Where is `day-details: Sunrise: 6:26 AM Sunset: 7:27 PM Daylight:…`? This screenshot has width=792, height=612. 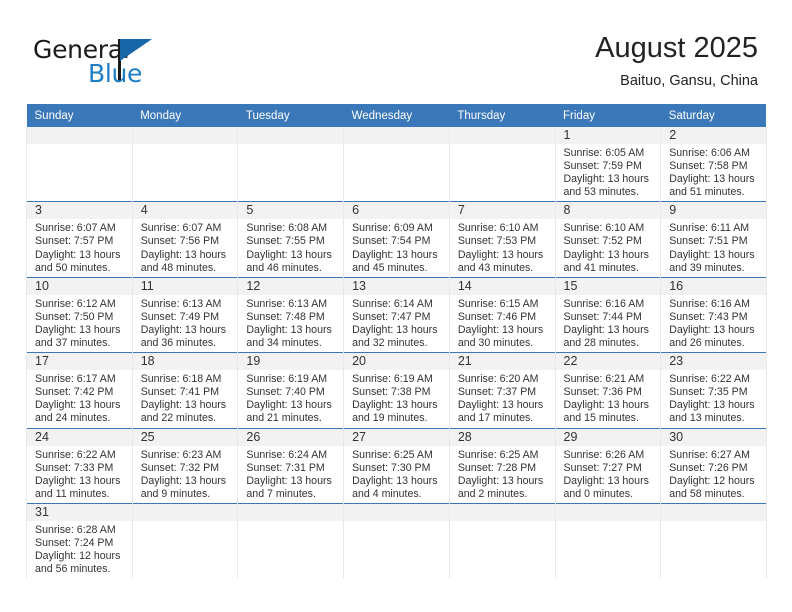 day-details: Sunrise: 6:26 AM Sunset: 7:27 PM Daylight:… is located at coordinates (608, 474).